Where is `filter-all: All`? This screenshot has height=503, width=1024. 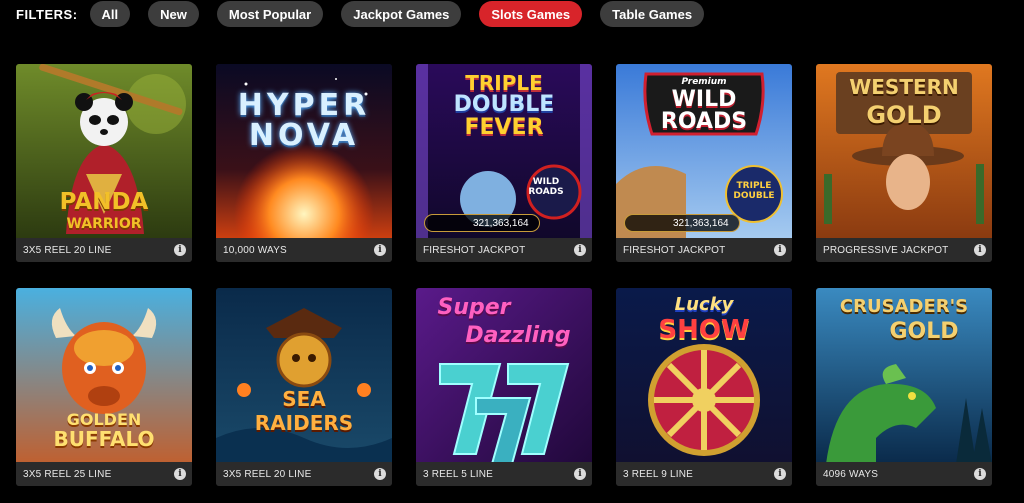
filter-all: All is located at coordinates (110, 14).